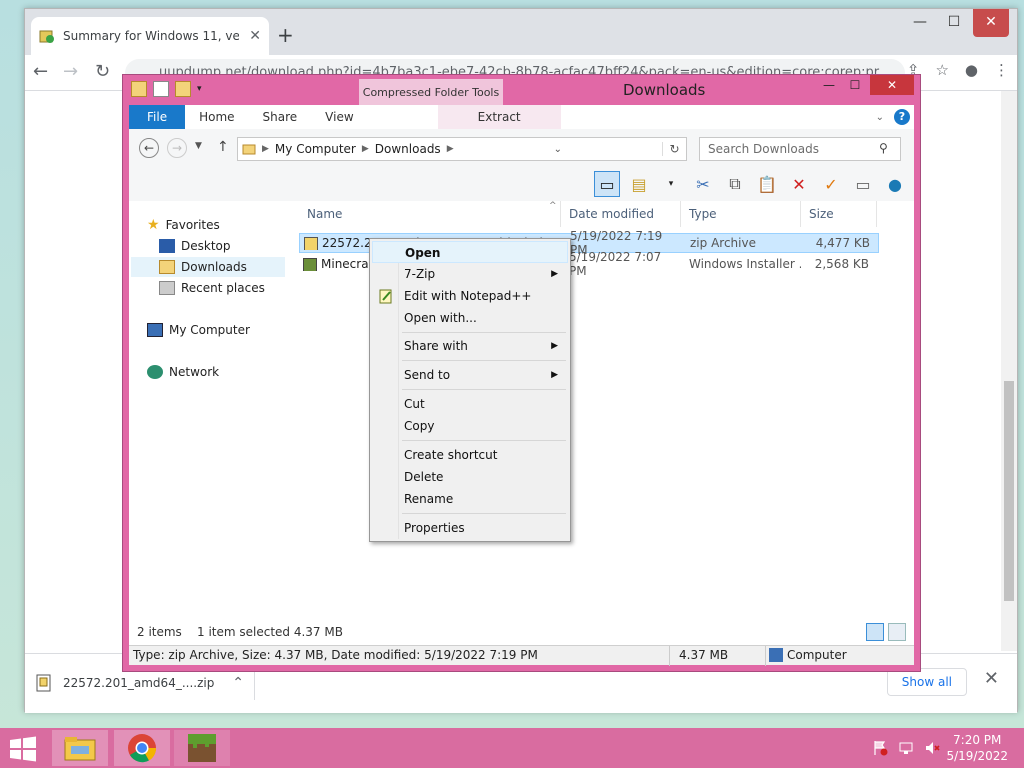  Describe the element at coordinates (70, 71) in the screenshot. I see `forward-arrow-icon: →` at that location.